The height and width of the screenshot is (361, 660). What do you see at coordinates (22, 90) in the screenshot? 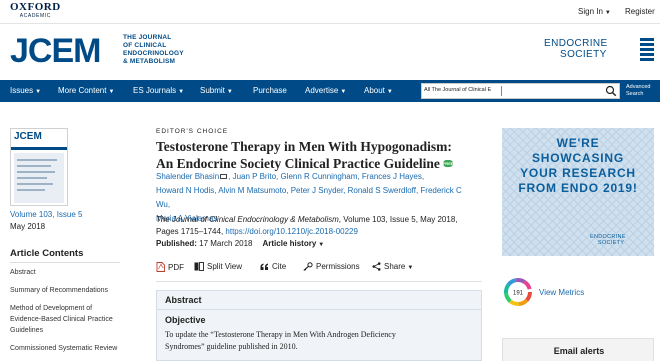
I see `nav-label: Issues` at bounding box center [22, 90].